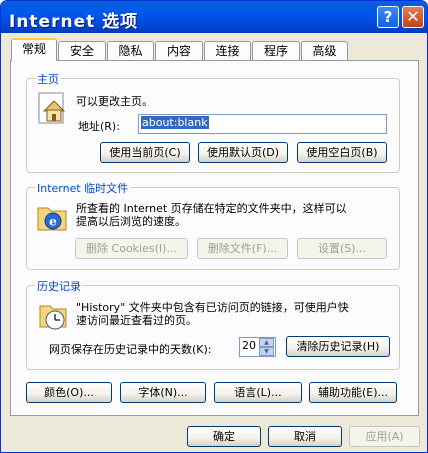 Image resolution: width=428 pixels, height=453 pixels. What do you see at coordinates (34, 49) in the screenshot?
I see `tab-general: 常规` at bounding box center [34, 49].